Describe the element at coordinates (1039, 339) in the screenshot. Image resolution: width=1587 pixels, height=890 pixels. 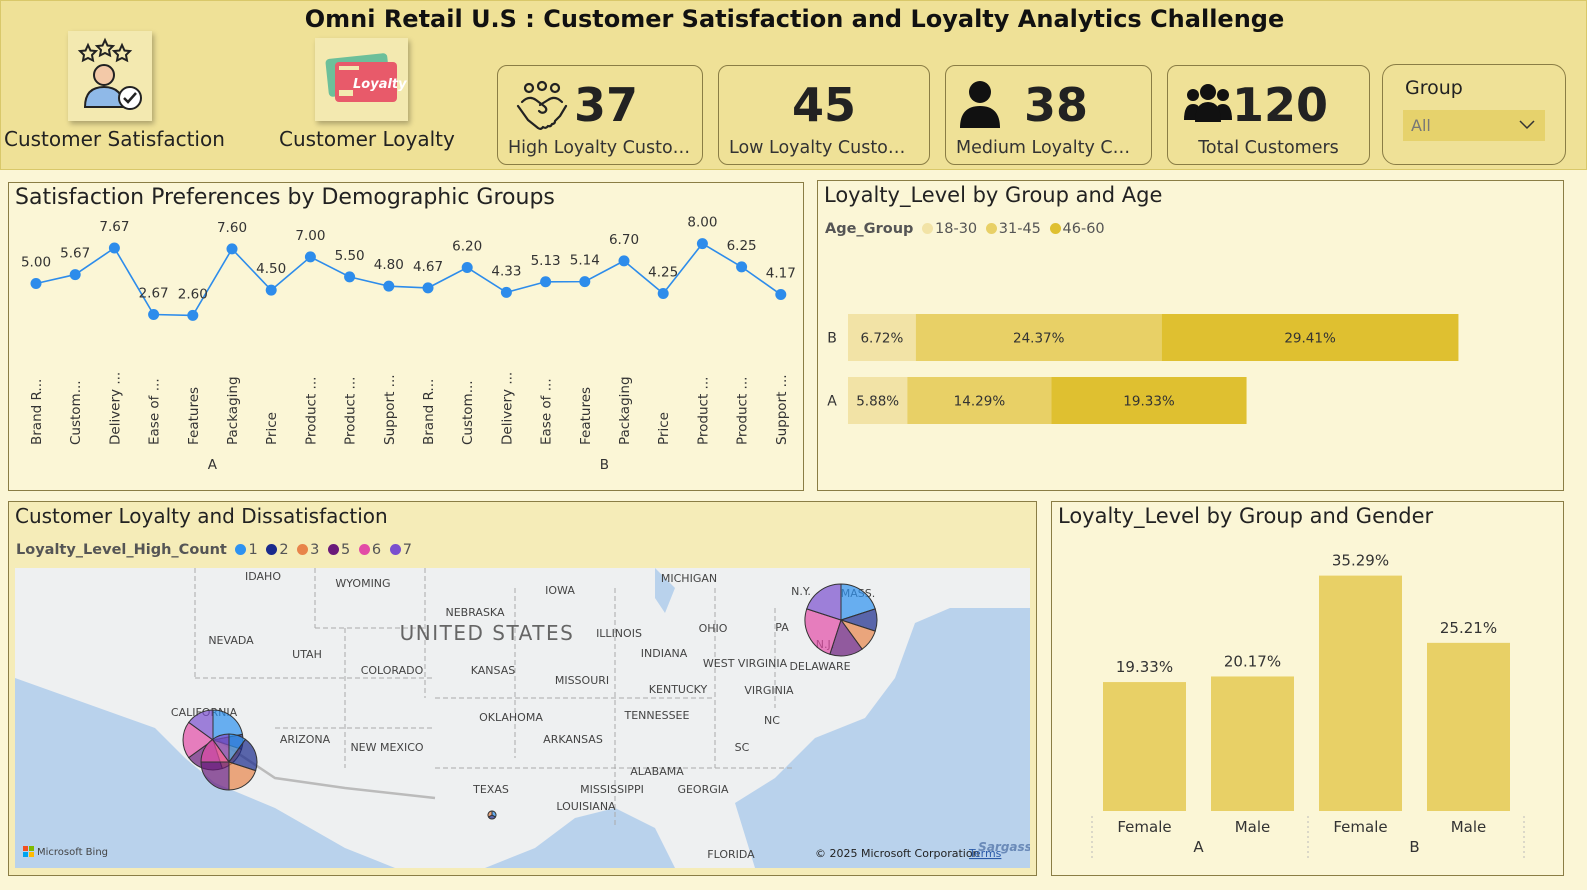
I see `segment-data-label: 24.37%` at that location.